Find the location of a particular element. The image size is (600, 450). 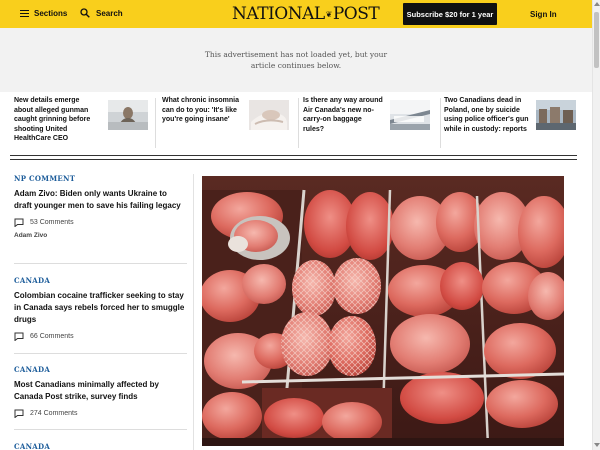

sections-button: Sections is located at coordinates (43, 13).